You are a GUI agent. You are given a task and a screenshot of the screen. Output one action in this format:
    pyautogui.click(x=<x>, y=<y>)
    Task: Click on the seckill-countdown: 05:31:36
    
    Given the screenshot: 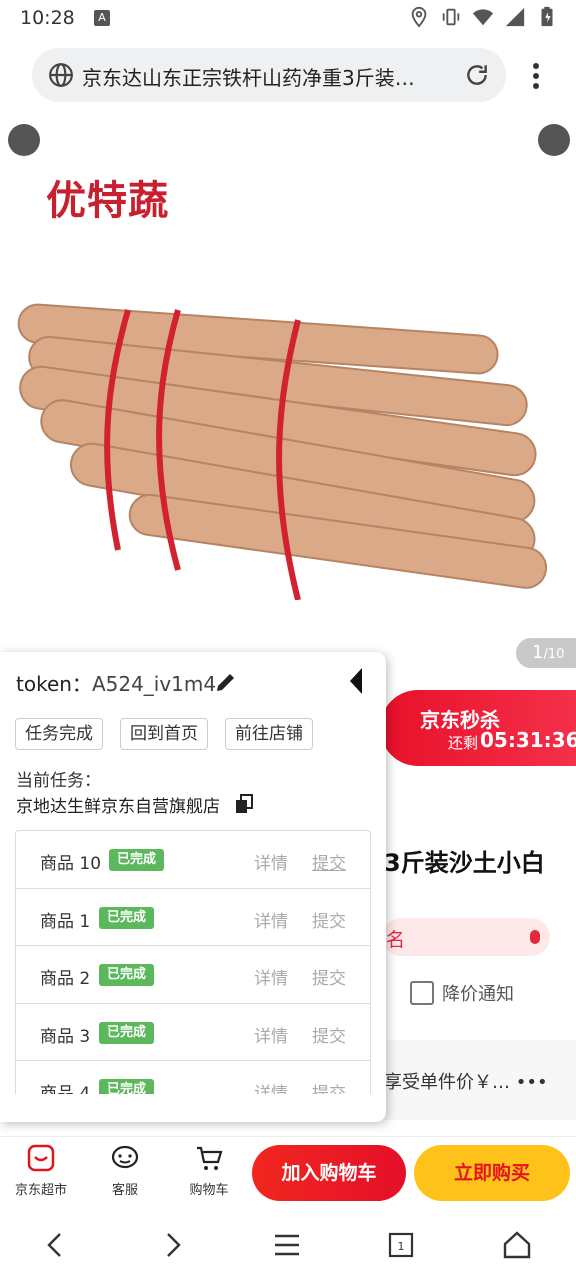 What is the action you would take?
    pyautogui.click(x=528, y=740)
    